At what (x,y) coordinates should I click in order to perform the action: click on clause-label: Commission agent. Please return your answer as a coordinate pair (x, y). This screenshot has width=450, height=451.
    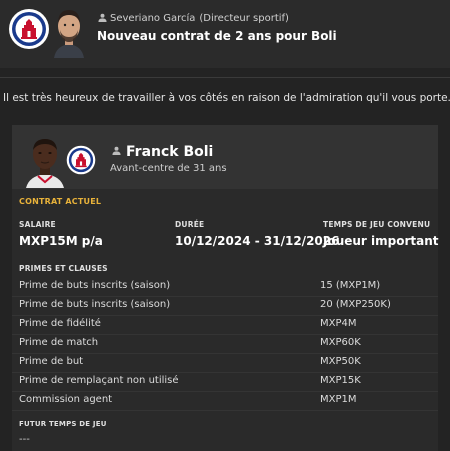
    Looking at the image, I should click on (66, 399).